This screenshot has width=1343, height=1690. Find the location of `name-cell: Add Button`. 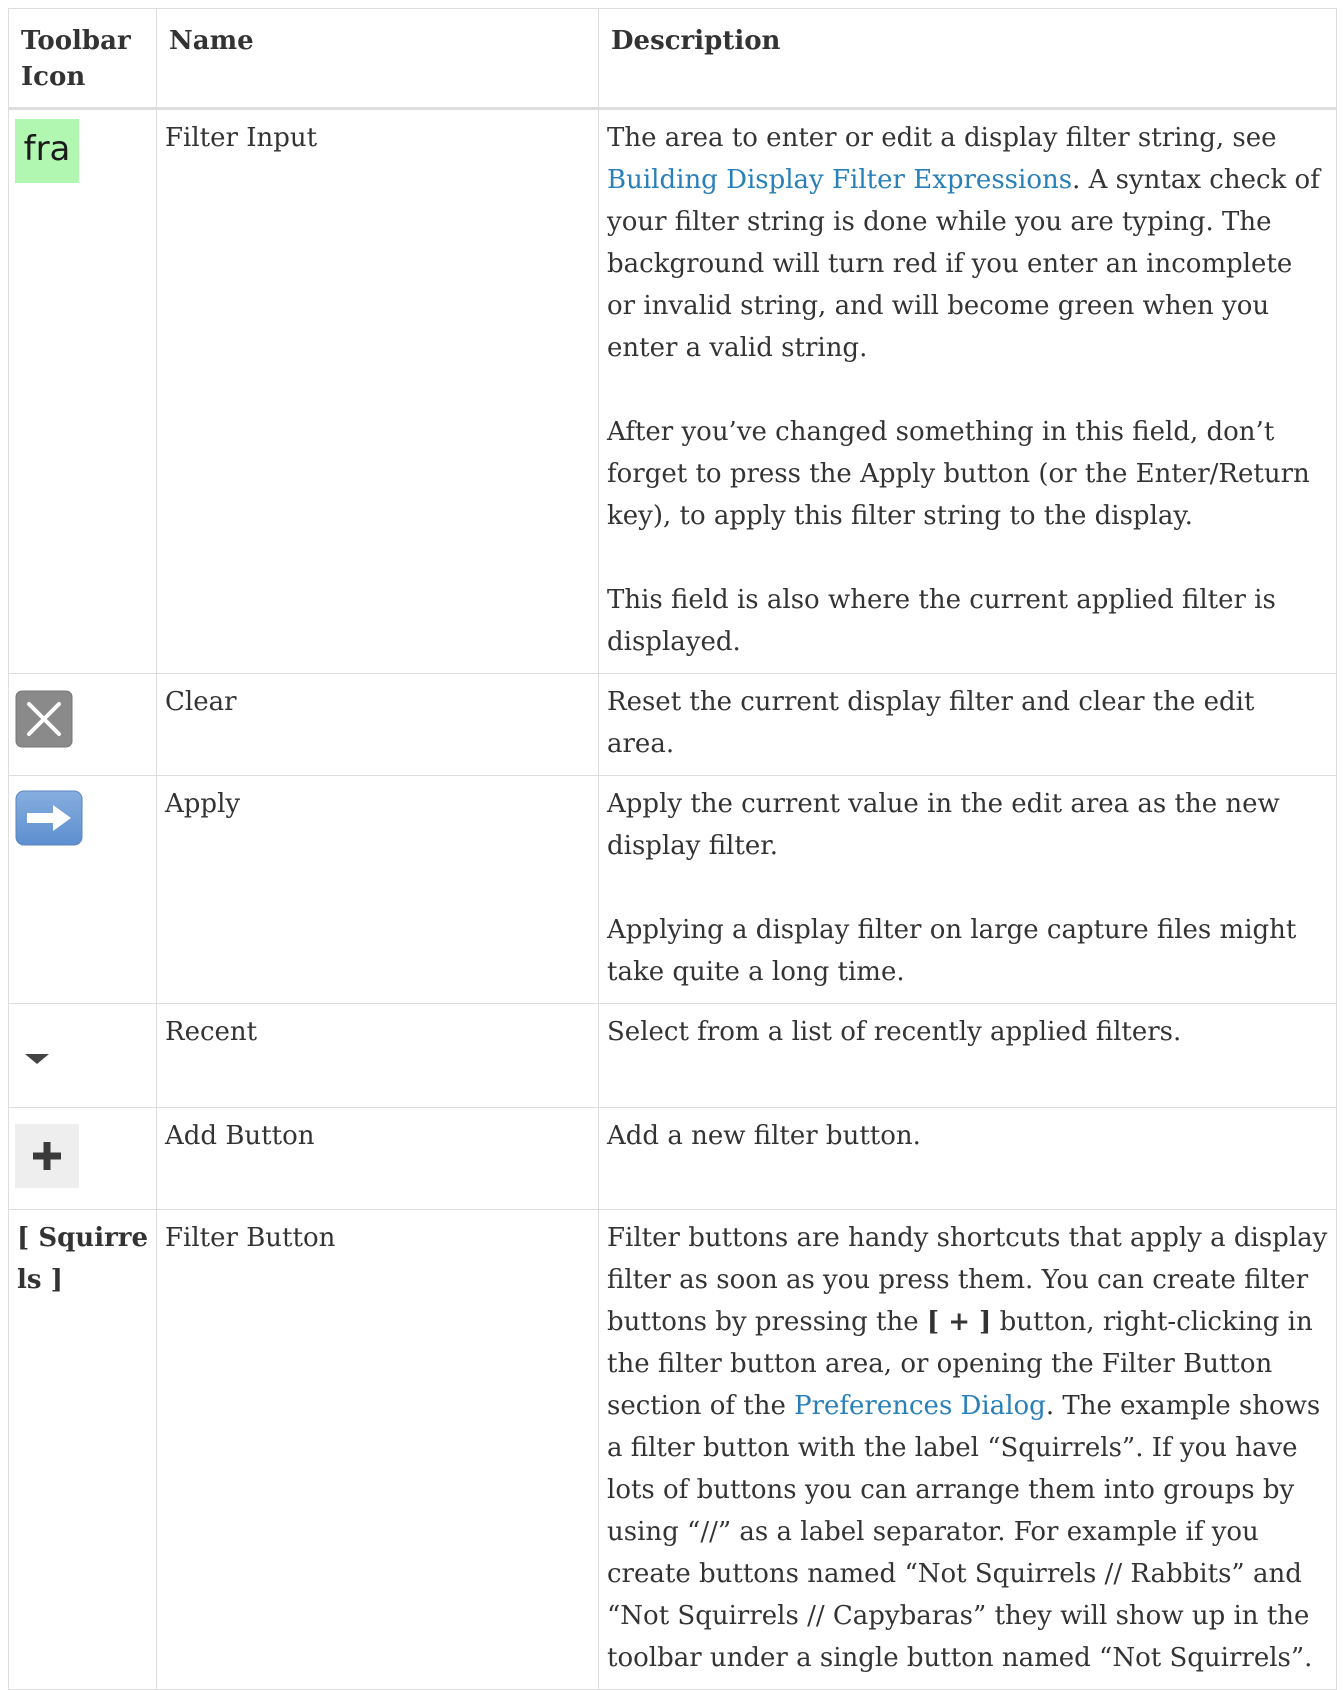

name-cell: Add Button is located at coordinates (377, 1158).